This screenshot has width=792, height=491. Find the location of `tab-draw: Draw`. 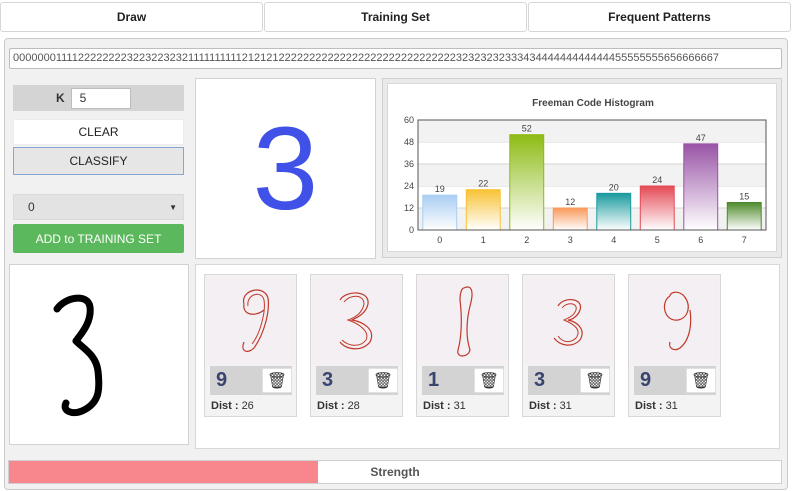

tab-draw: Draw is located at coordinates (131, 17).